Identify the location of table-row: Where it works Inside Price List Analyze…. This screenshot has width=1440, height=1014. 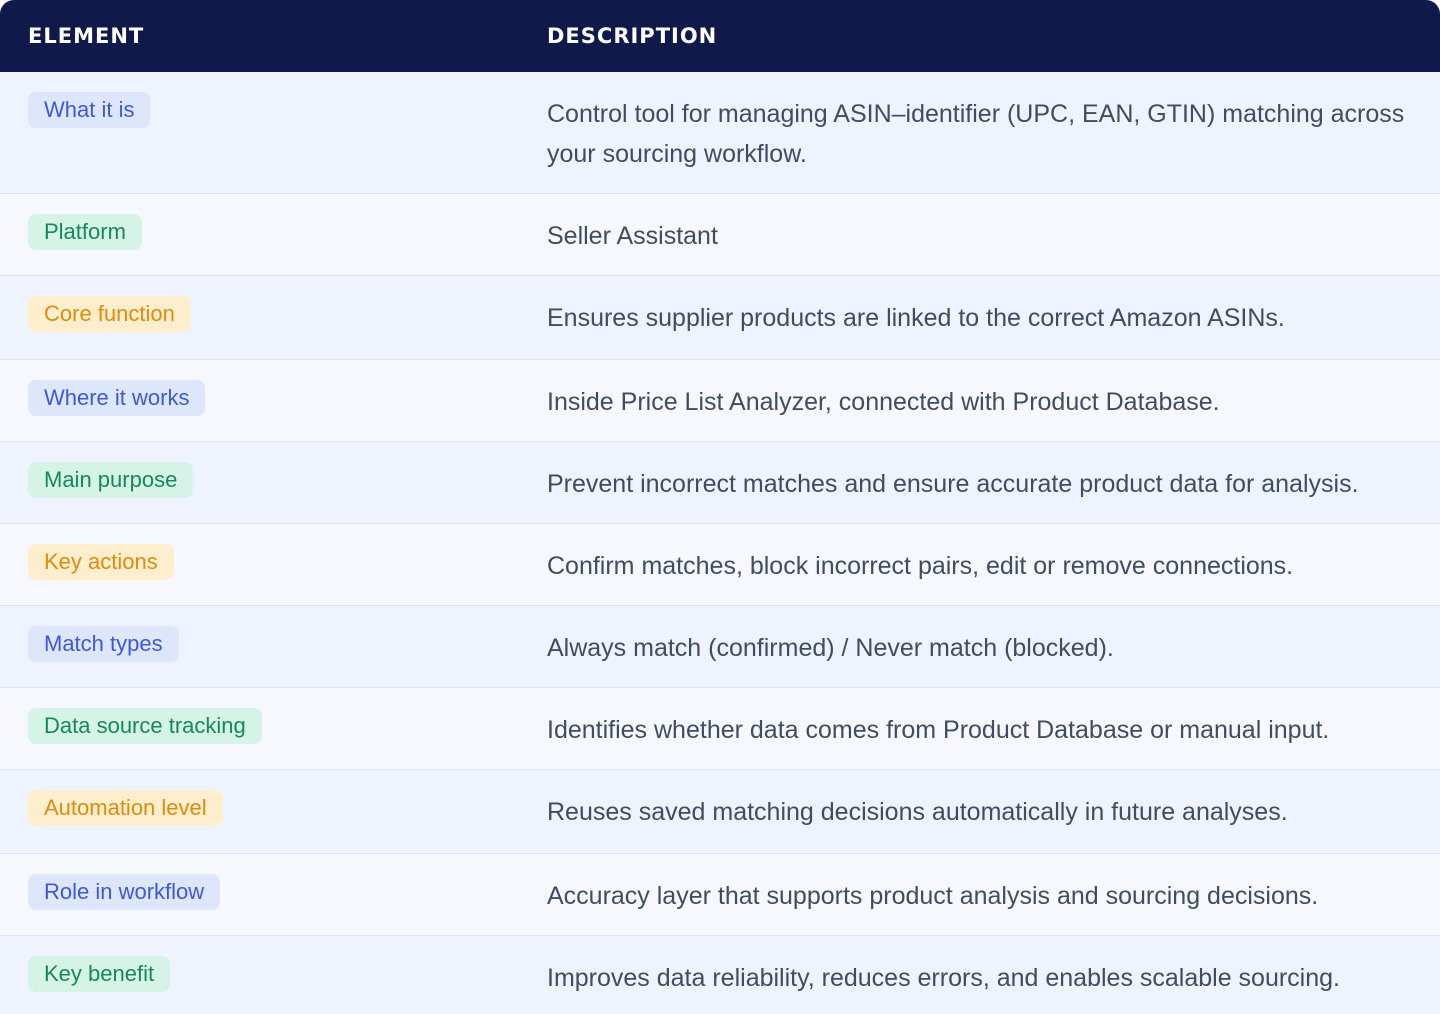
(720, 401).